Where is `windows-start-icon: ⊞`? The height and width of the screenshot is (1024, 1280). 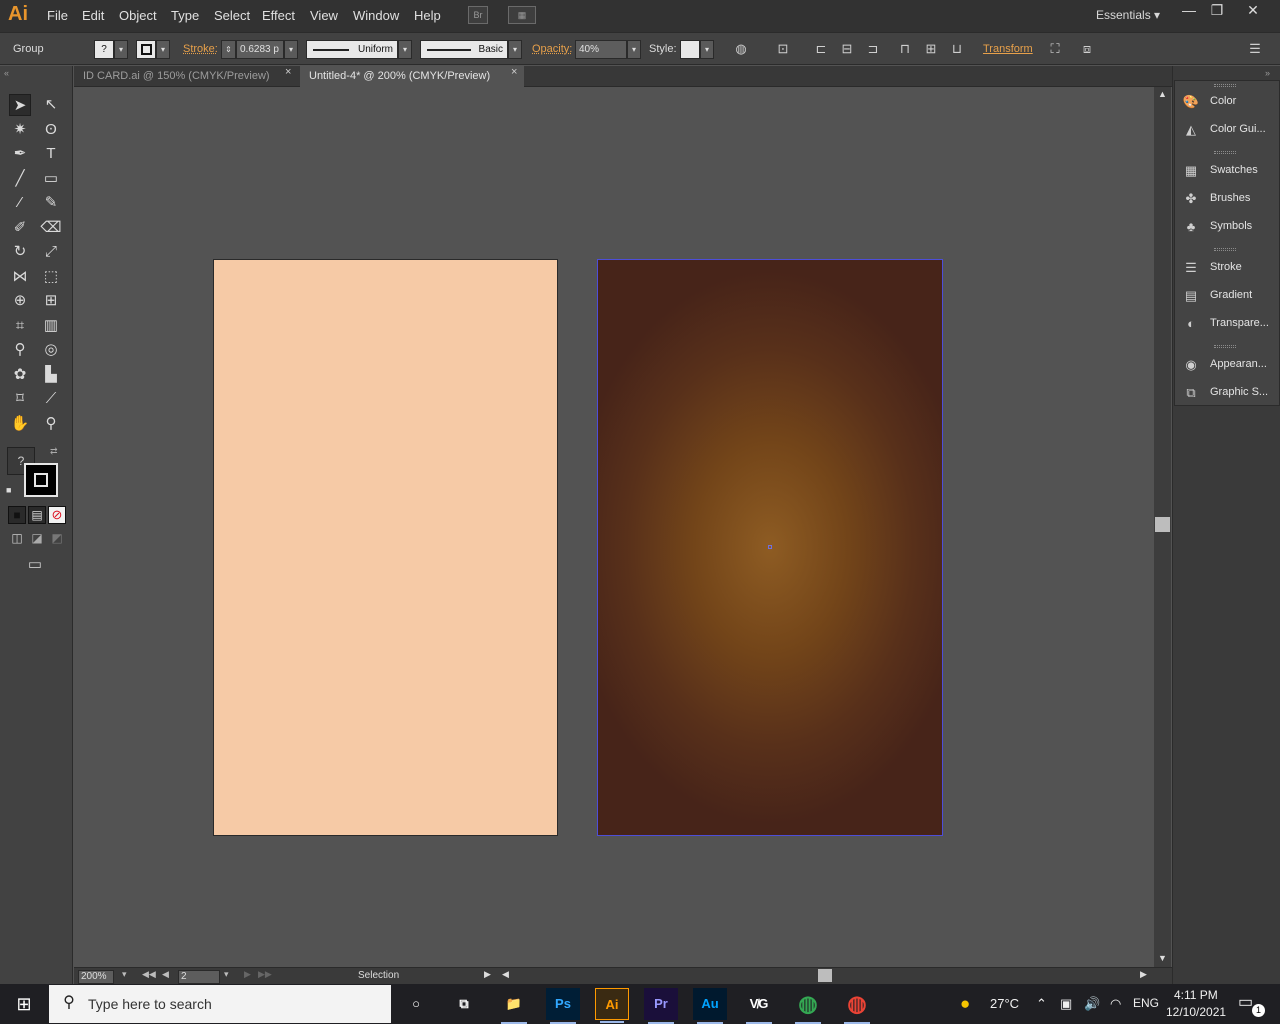
windows-start-icon: ⊞ is located at coordinates (24, 1004).